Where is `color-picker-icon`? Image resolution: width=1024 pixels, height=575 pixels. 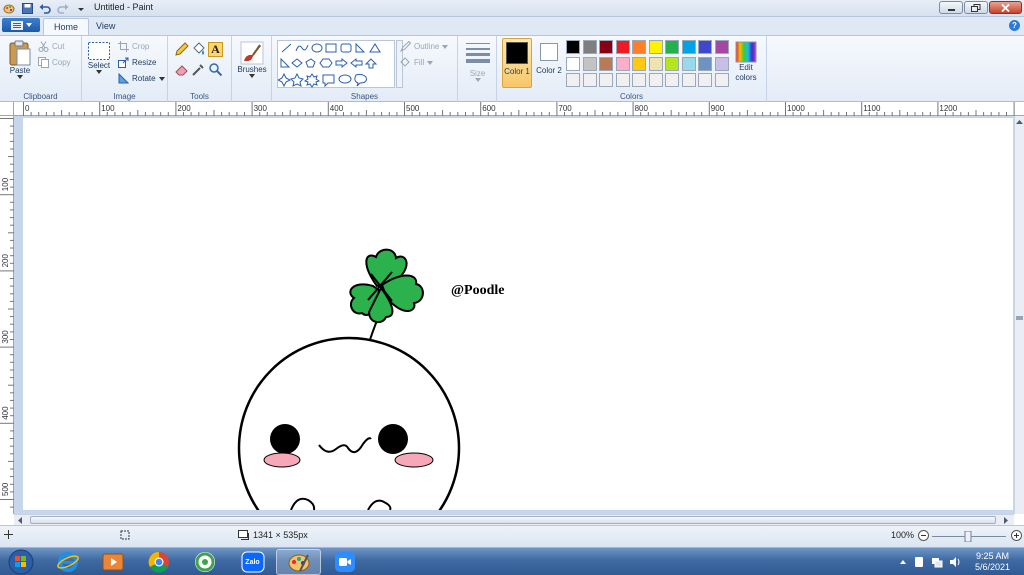
color-picker-icon is located at coordinates (198, 69).